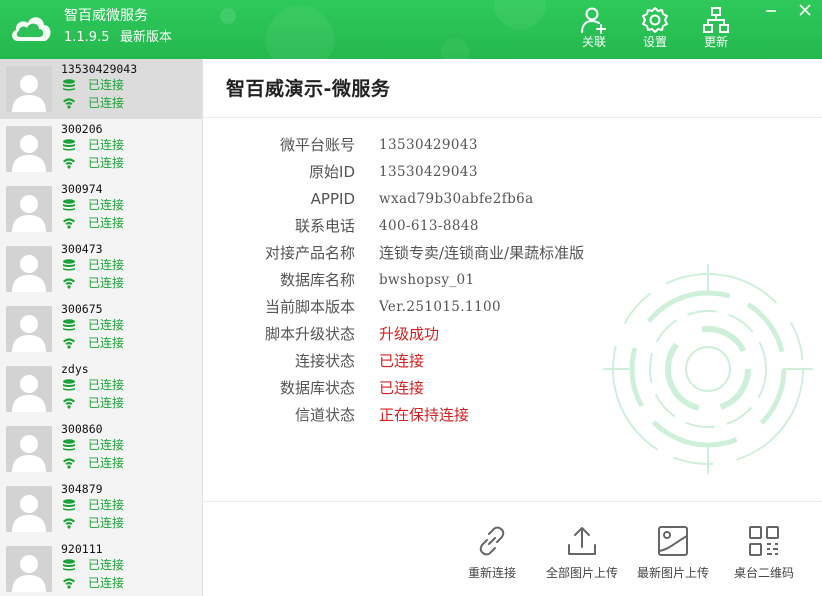  Describe the element at coordinates (654, 42) in the screenshot. I see `settings-label: 设置` at that location.